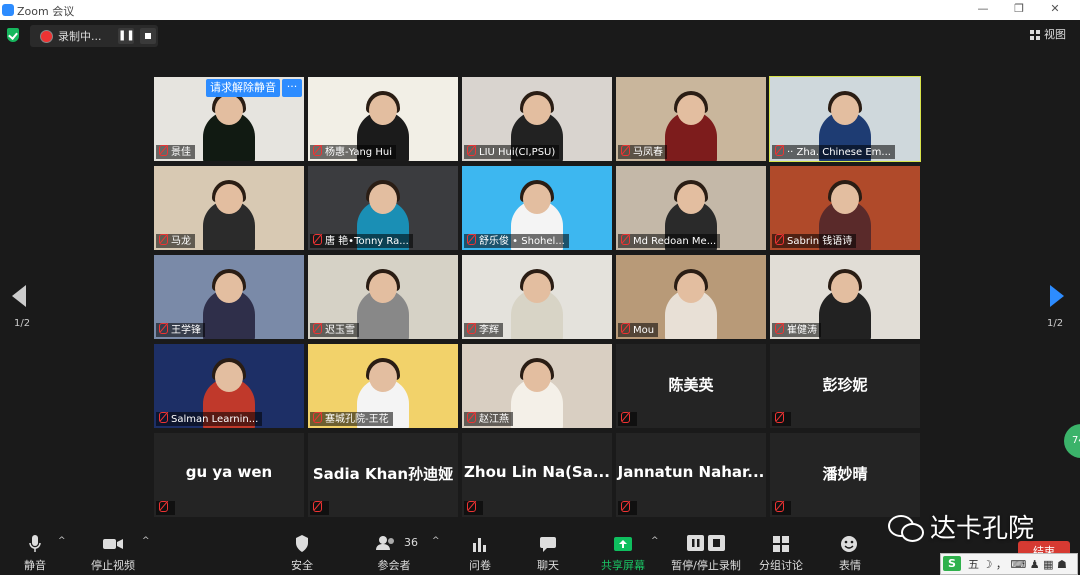  I want to click on more-options-button: ···, so click(292, 88).